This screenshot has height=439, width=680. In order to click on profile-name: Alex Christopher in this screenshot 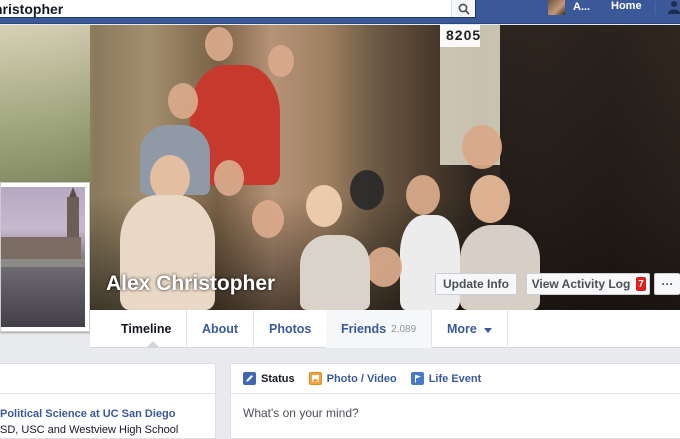, I will do `click(190, 284)`.